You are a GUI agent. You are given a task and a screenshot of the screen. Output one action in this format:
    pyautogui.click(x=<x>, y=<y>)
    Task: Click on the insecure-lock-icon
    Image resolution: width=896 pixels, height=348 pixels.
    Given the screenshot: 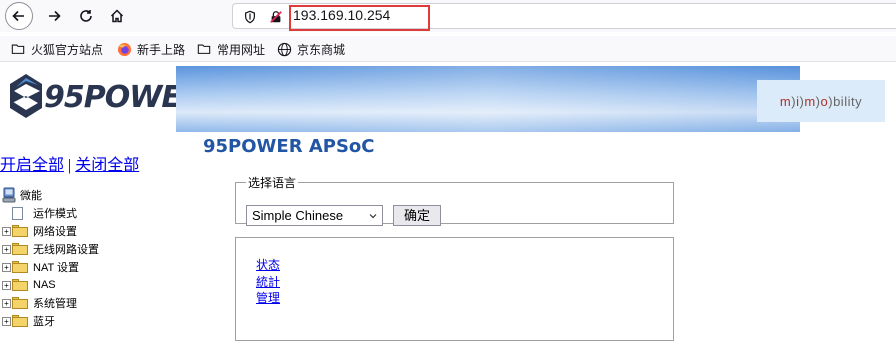 What is the action you would take?
    pyautogui.click(x=276, y=17)
    